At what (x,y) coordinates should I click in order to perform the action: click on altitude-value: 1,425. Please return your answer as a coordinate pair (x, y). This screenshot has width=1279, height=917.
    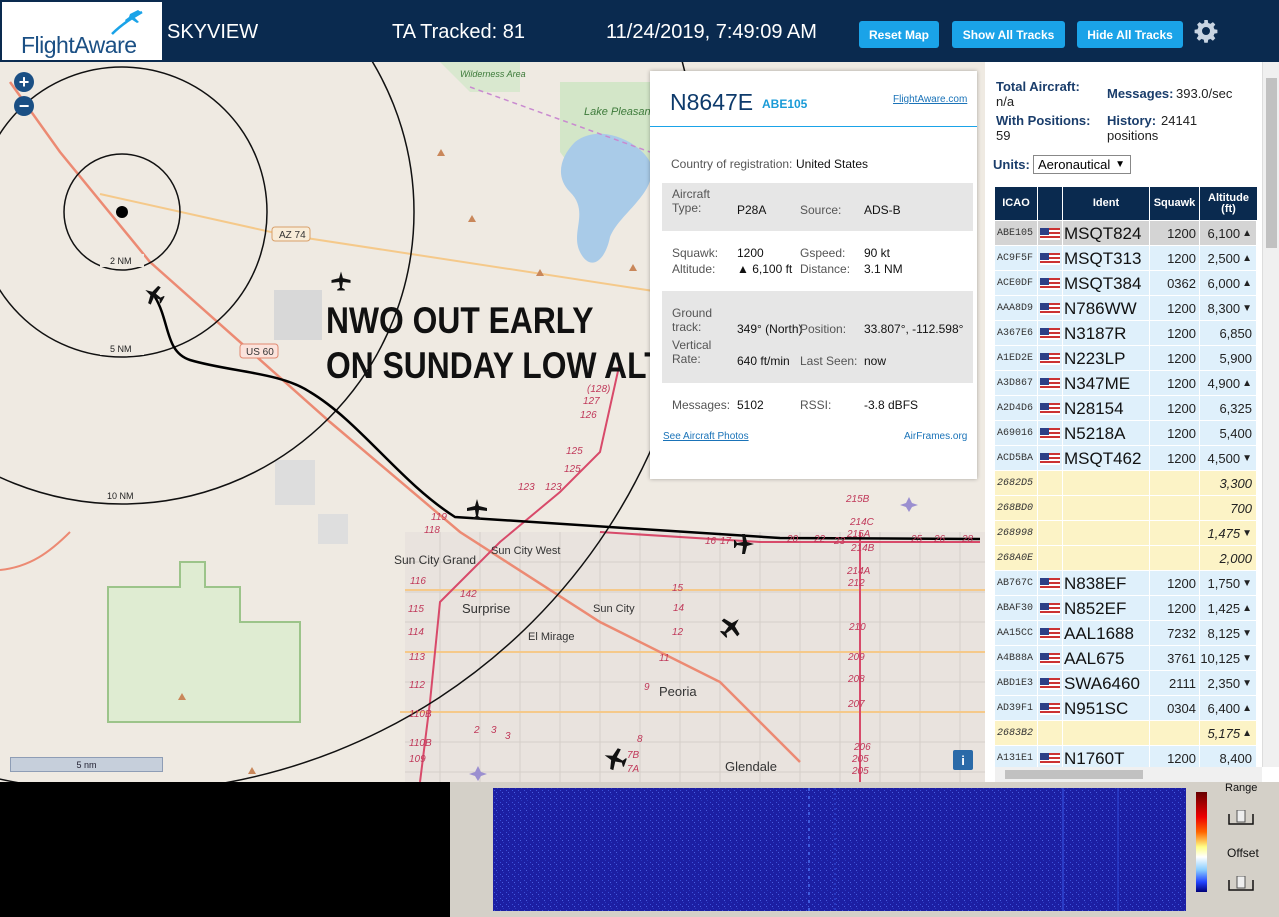
    Looking at the image, I should click on (1224, 608).